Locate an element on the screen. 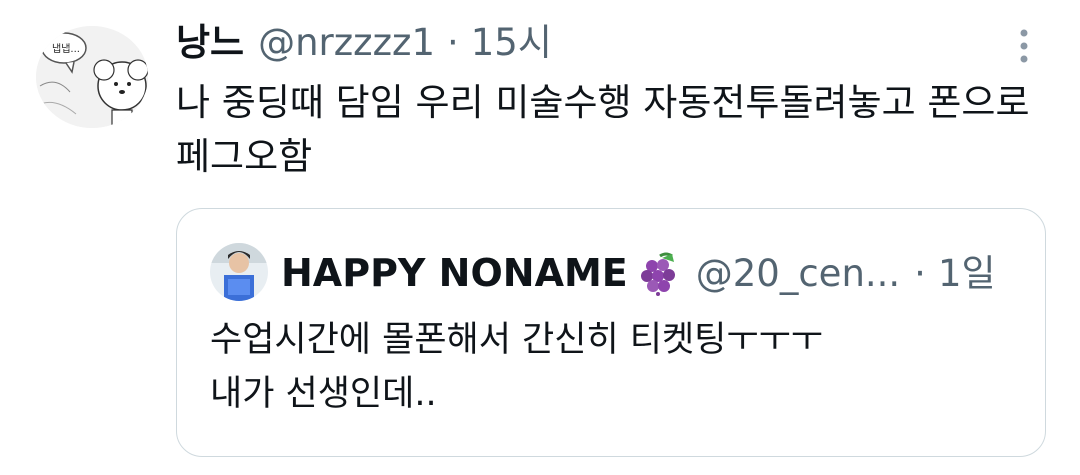 The width and height of the screenshot is (1080, 475). quoted-text-line: 수업시간에 몰폰해서 간신히 티켓팅ㅜㅜㅜ is located at coordinates (516, 340).